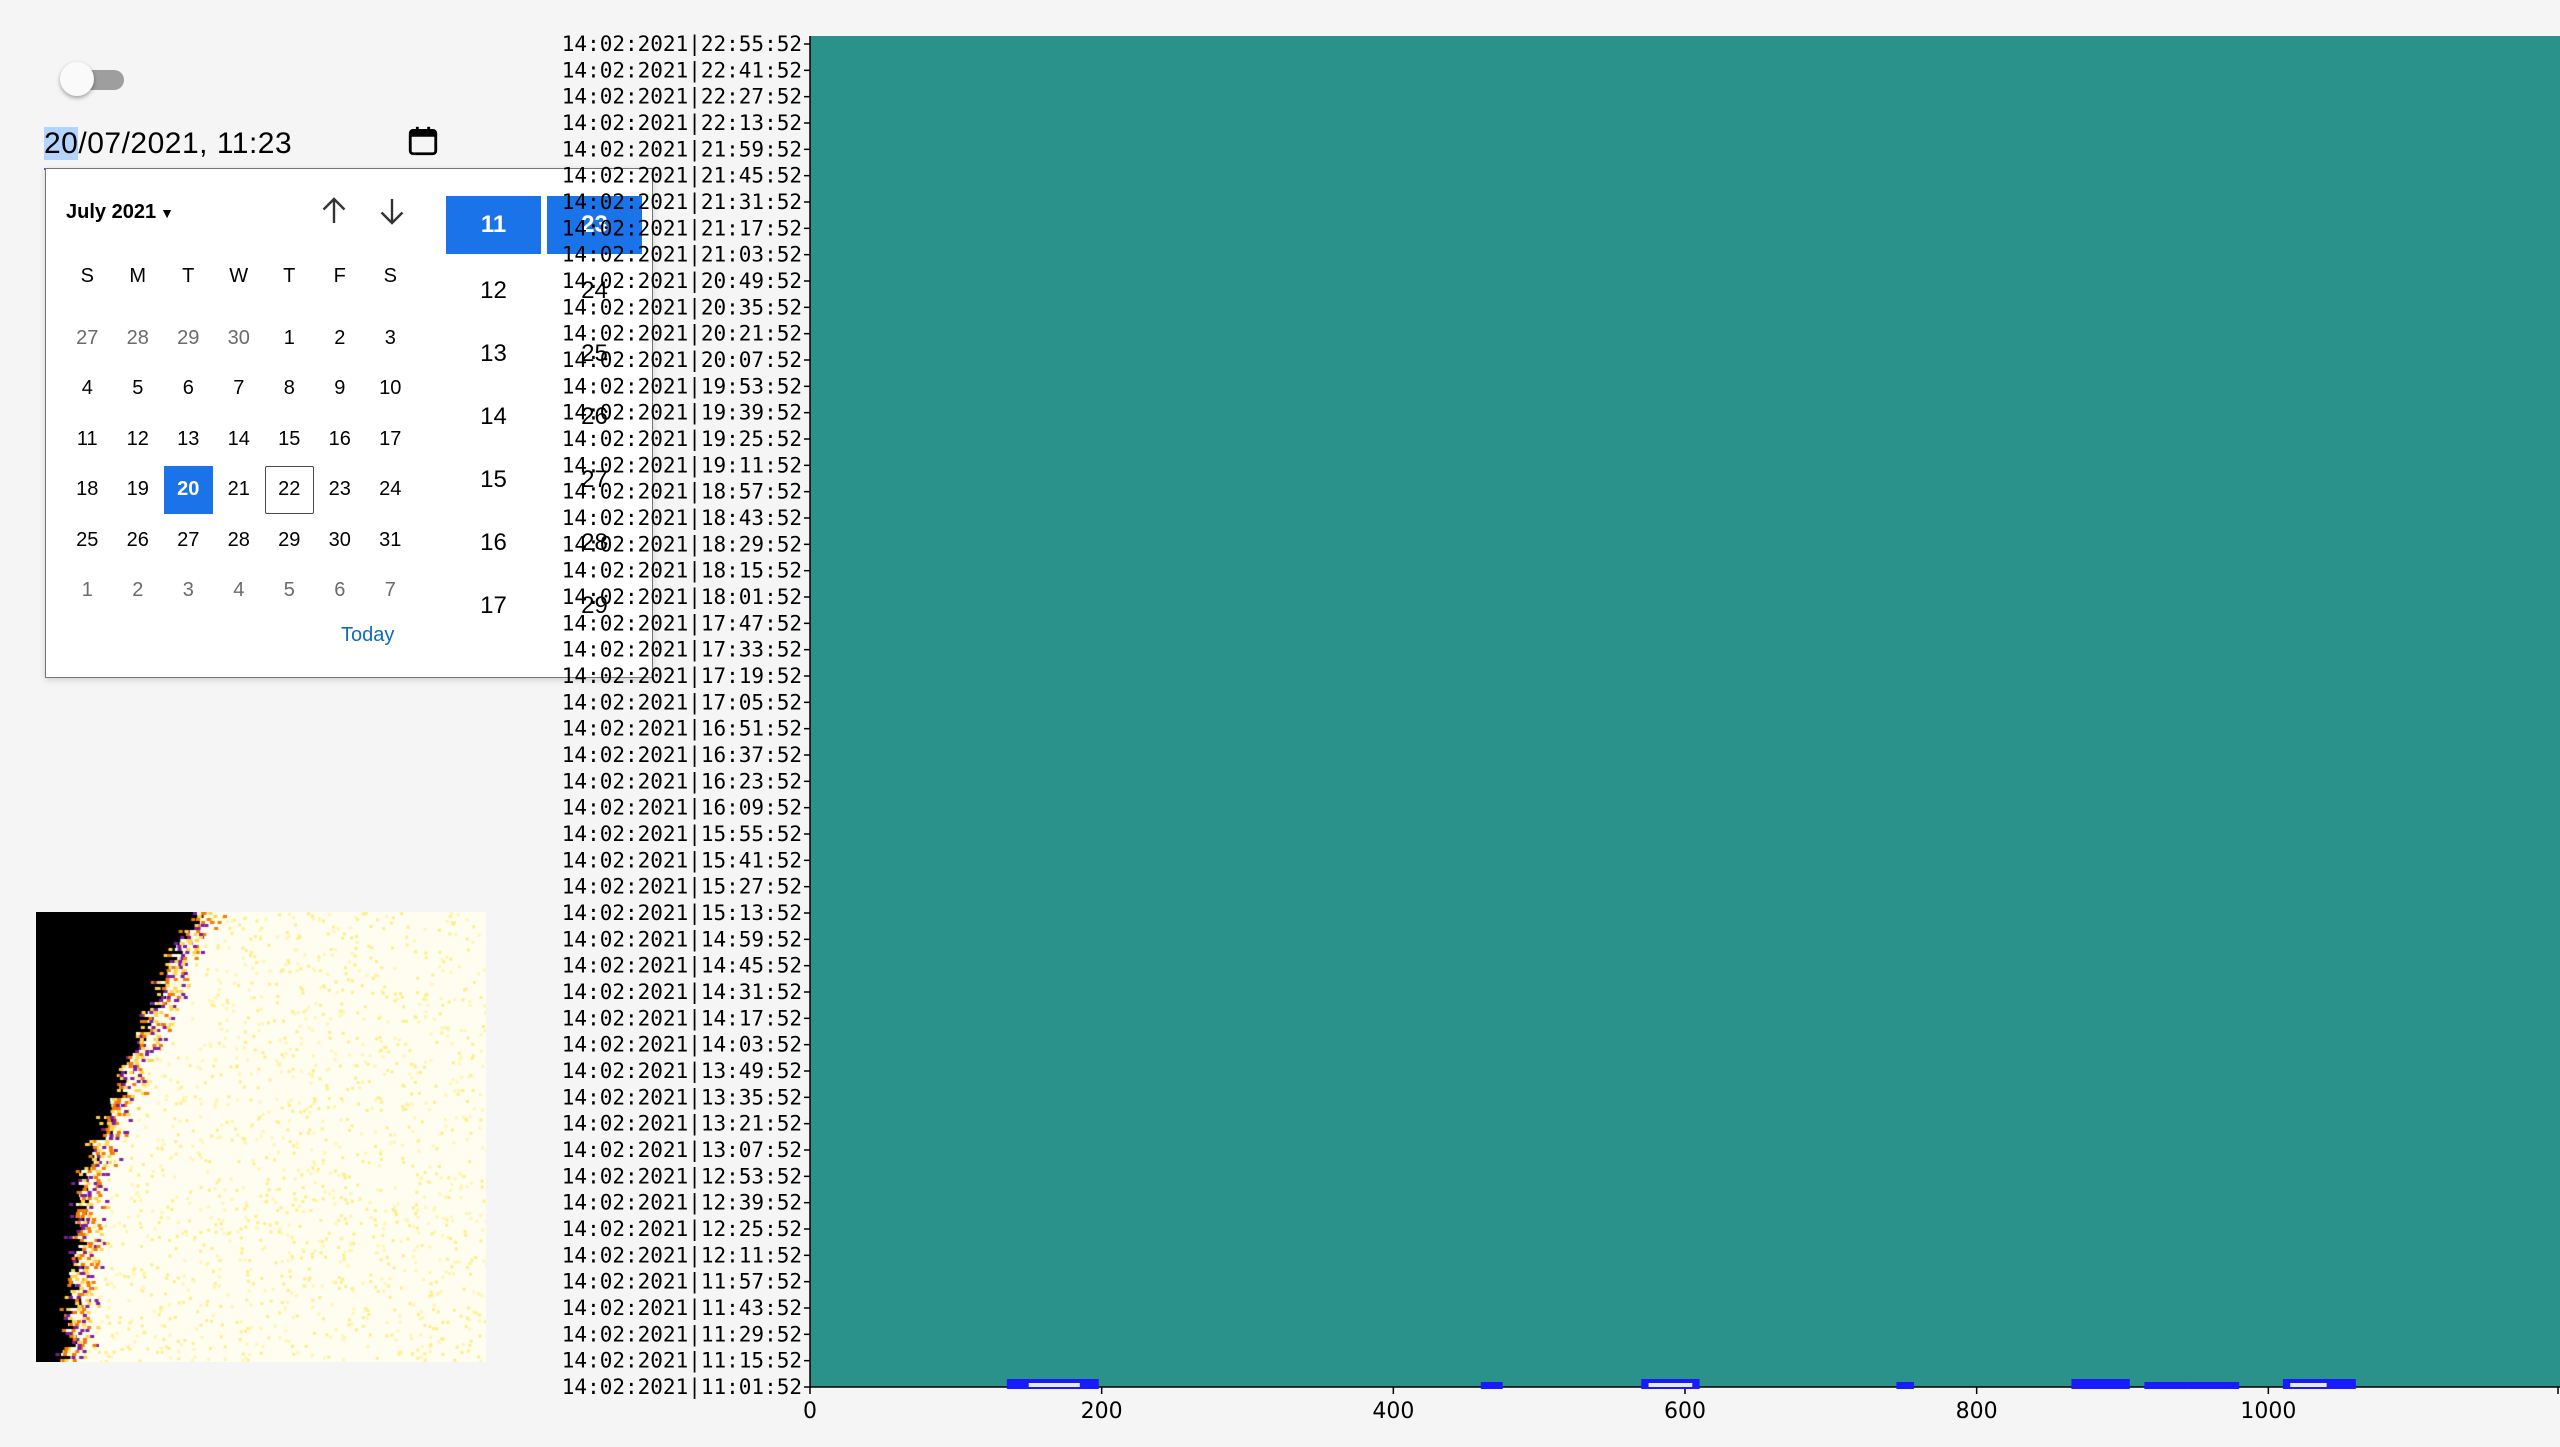 The image size is (2560, 1447). I want to click on dark-mode-toggle, so click(95, 79).